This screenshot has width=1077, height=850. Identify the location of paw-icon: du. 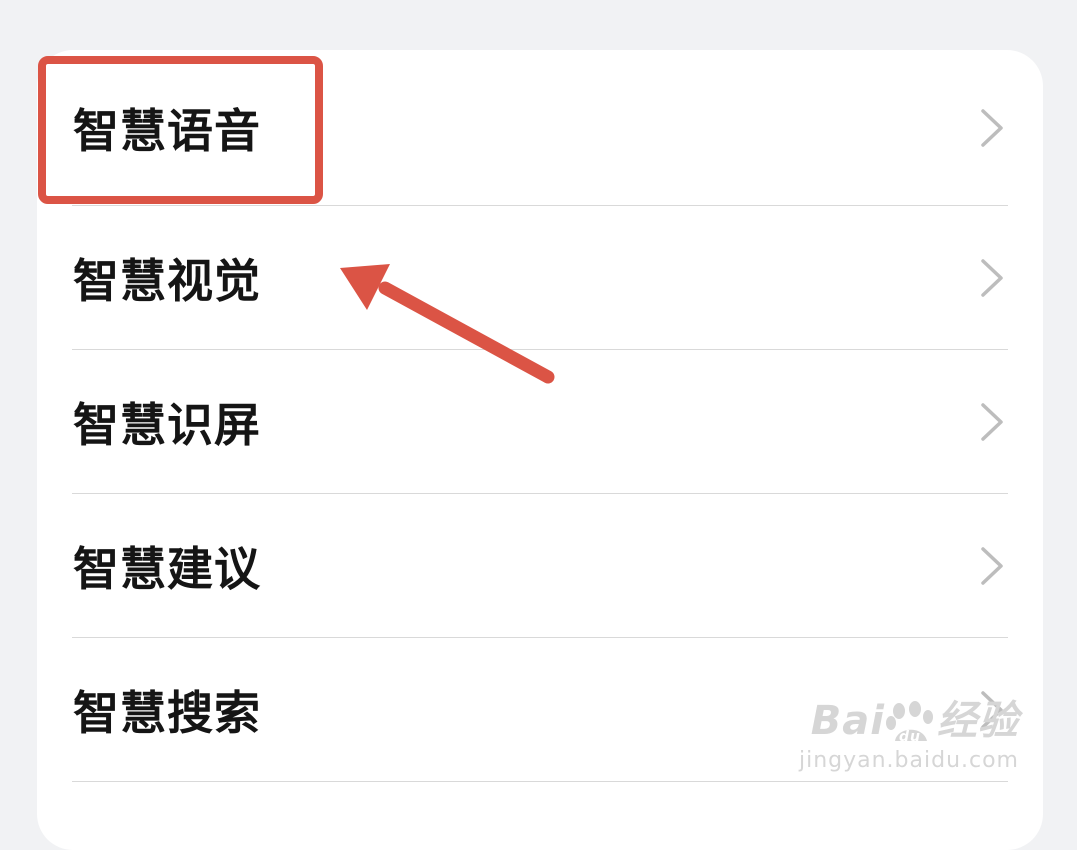
(909, 723).